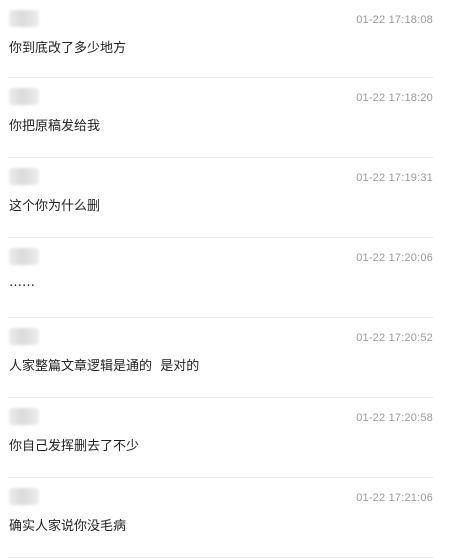  I want to click on comment-text: 这个你为什么删, so click(55, 206).